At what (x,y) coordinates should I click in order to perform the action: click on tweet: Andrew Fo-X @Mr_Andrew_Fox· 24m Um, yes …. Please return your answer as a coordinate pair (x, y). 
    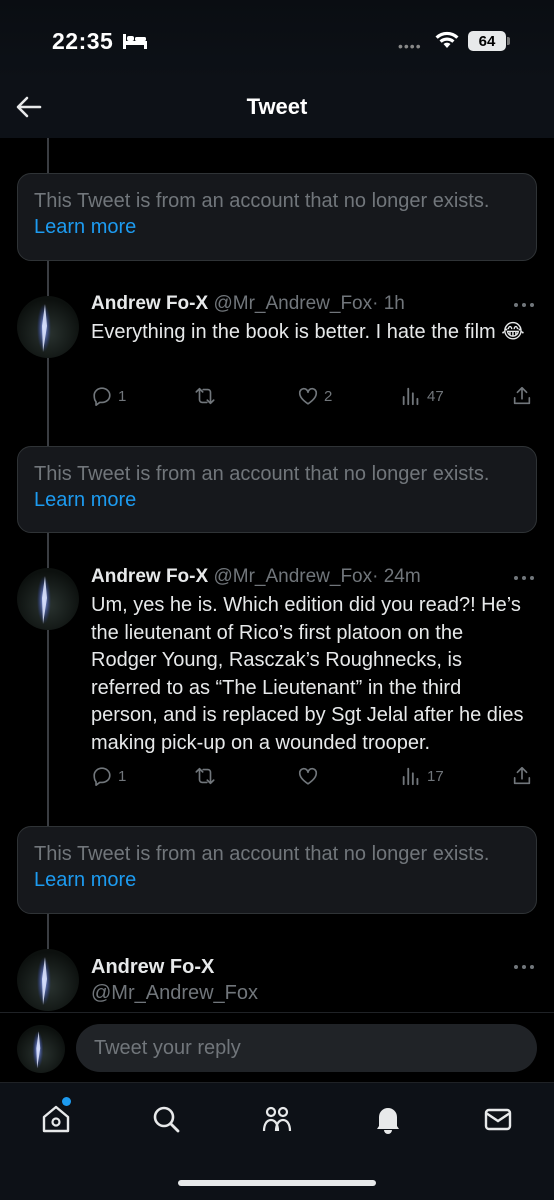
    Looking at the image, I should click on (311, 660).